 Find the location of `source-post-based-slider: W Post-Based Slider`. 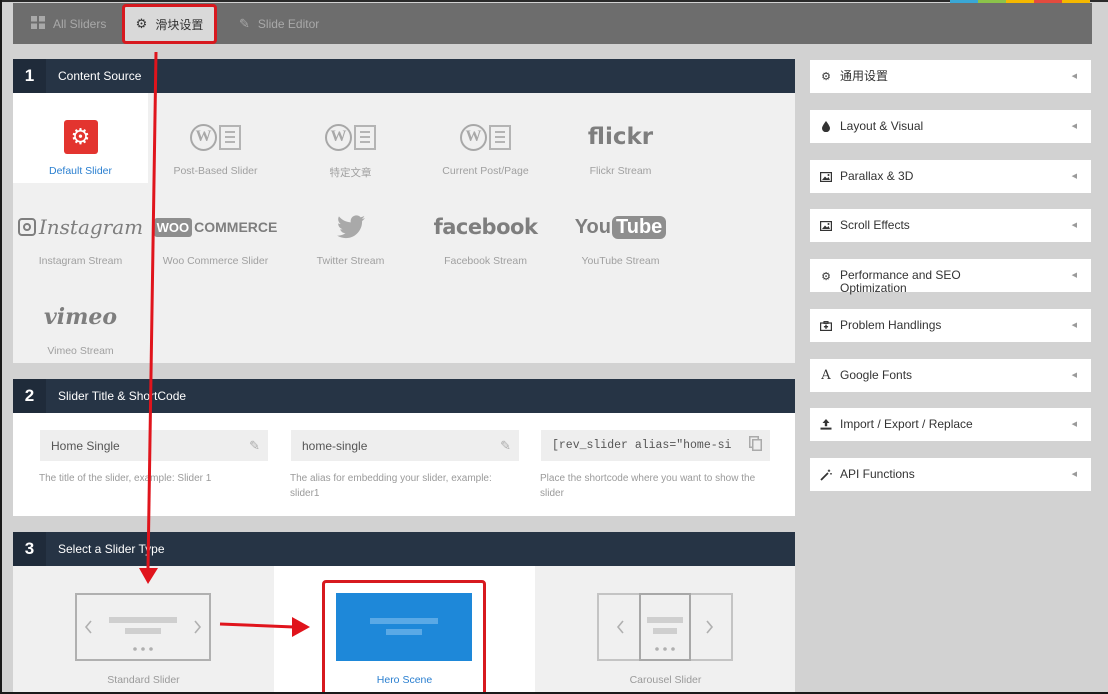

source-post-based-slider: W Post-Based Slider is located at coordinates (215, 138).